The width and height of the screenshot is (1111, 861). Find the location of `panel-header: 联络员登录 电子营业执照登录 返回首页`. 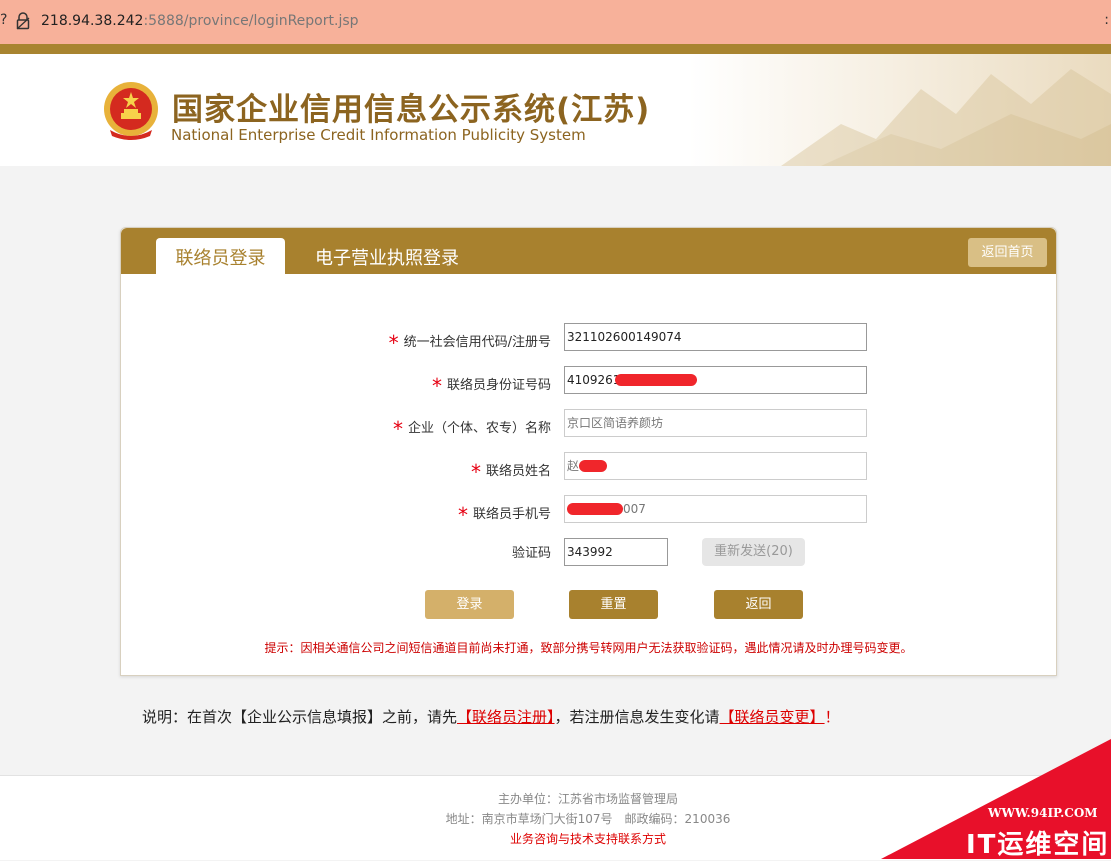

panel-header: 联络员登录 电子营业执照登录 返回首页 is located at coordinates (588, 251).